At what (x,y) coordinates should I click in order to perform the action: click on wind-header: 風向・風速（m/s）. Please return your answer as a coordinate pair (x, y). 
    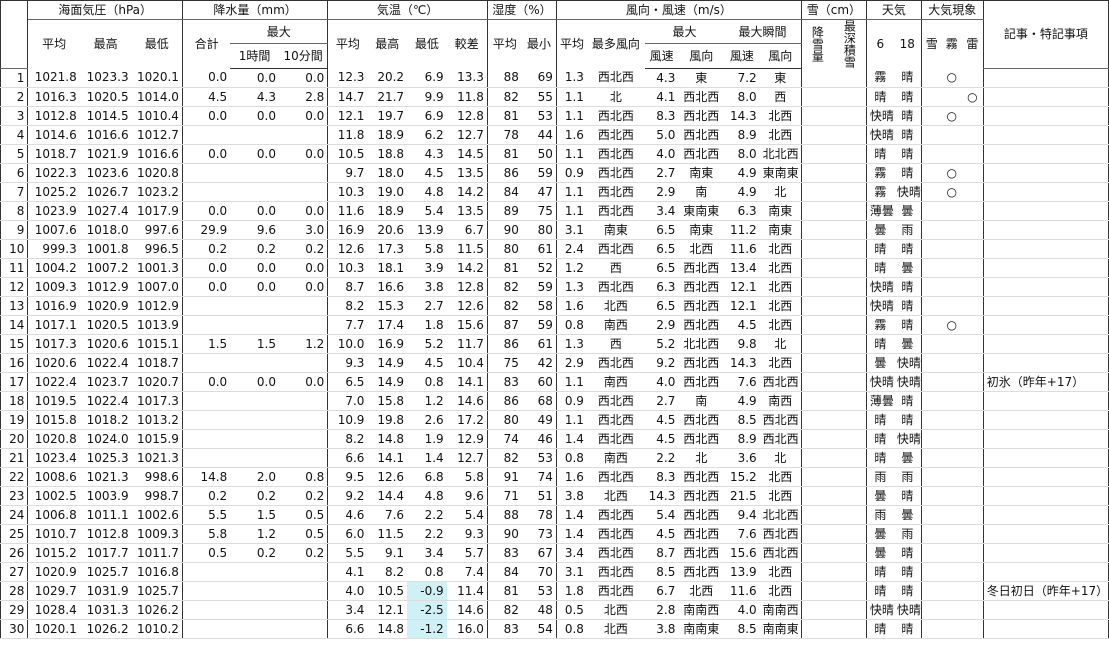
    Looking at the image, I should click on (679, 10).